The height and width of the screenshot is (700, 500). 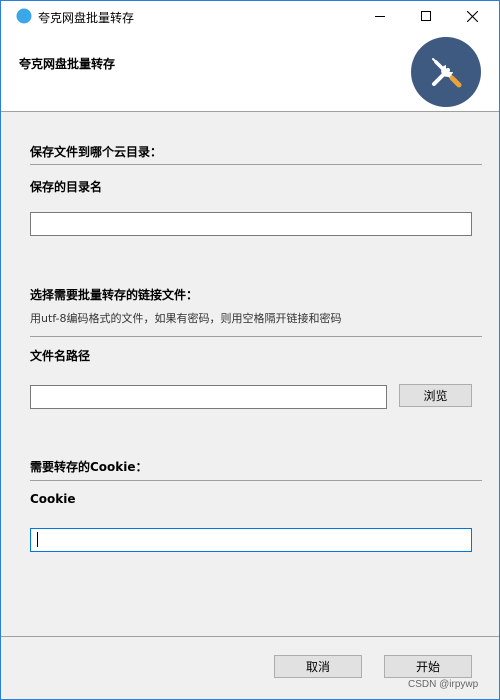 What do you see at coordinates (250, 71) in the screenshot?
I see `header-banner: 夸克网盘批量转存` at bounding box center [250, 71].